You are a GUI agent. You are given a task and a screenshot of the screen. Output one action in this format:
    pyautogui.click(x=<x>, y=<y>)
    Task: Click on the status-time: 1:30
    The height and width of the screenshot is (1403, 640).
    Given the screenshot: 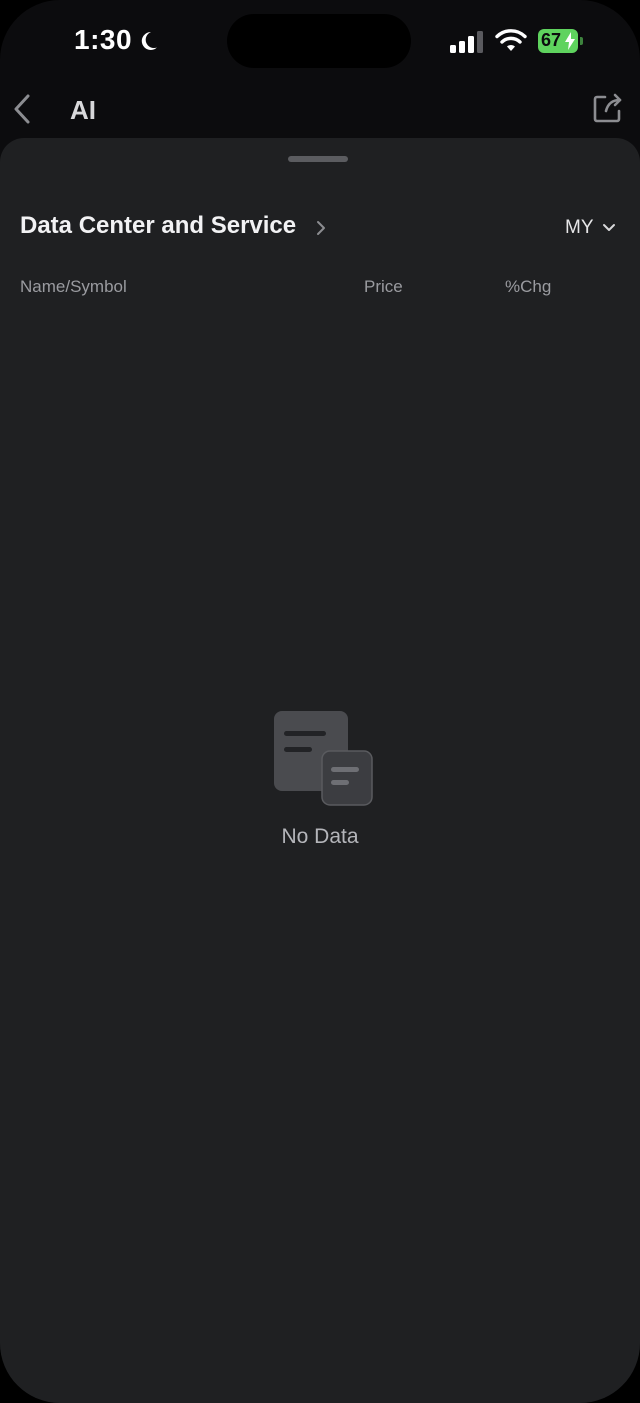 What is the action you would take?
    pyautogui.click(x=103, y=39)
    